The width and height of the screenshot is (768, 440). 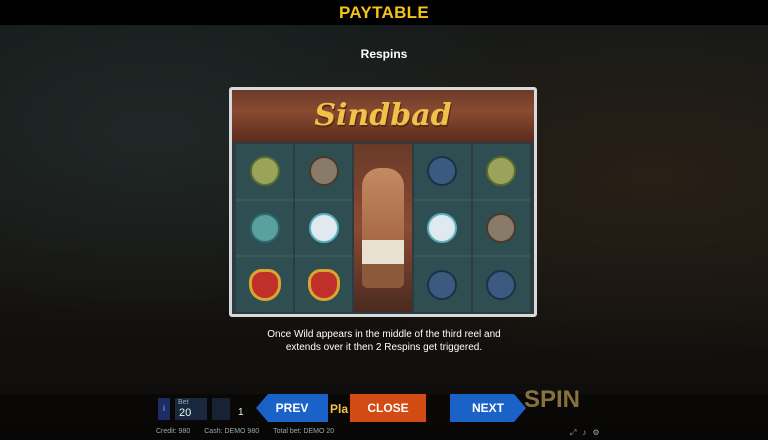 I want to click on fullscreen-icon: ⤢, so click(x=573, y=433).